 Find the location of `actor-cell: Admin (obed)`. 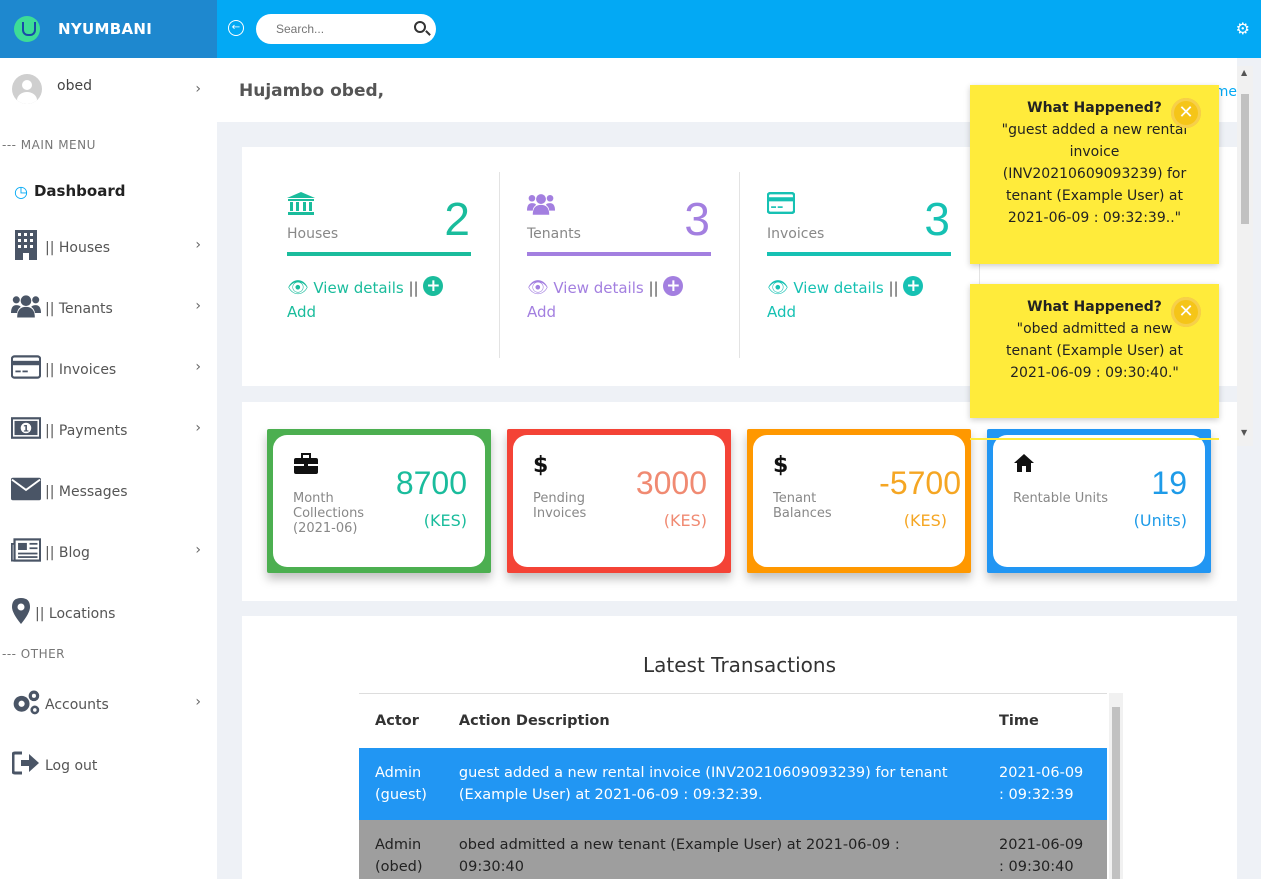

actor-cell: Admin (obed) is located at coordinates (401, 849).